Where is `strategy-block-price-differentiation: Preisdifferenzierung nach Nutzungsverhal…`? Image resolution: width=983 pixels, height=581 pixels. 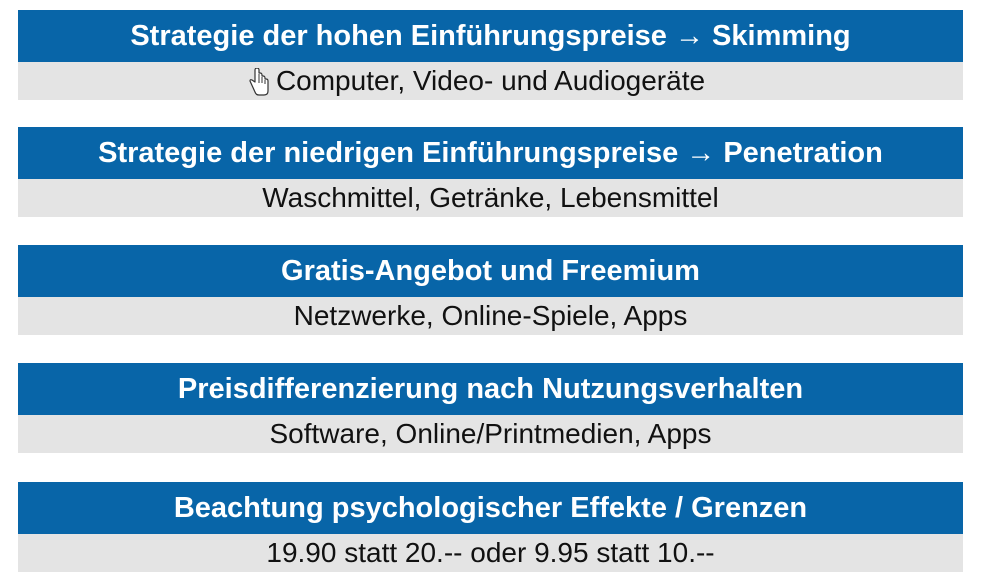 strategy-block-price-differentiation: Preisdifferenzierung nach Nutzungsverhal… is located at coordinates (490, 408).